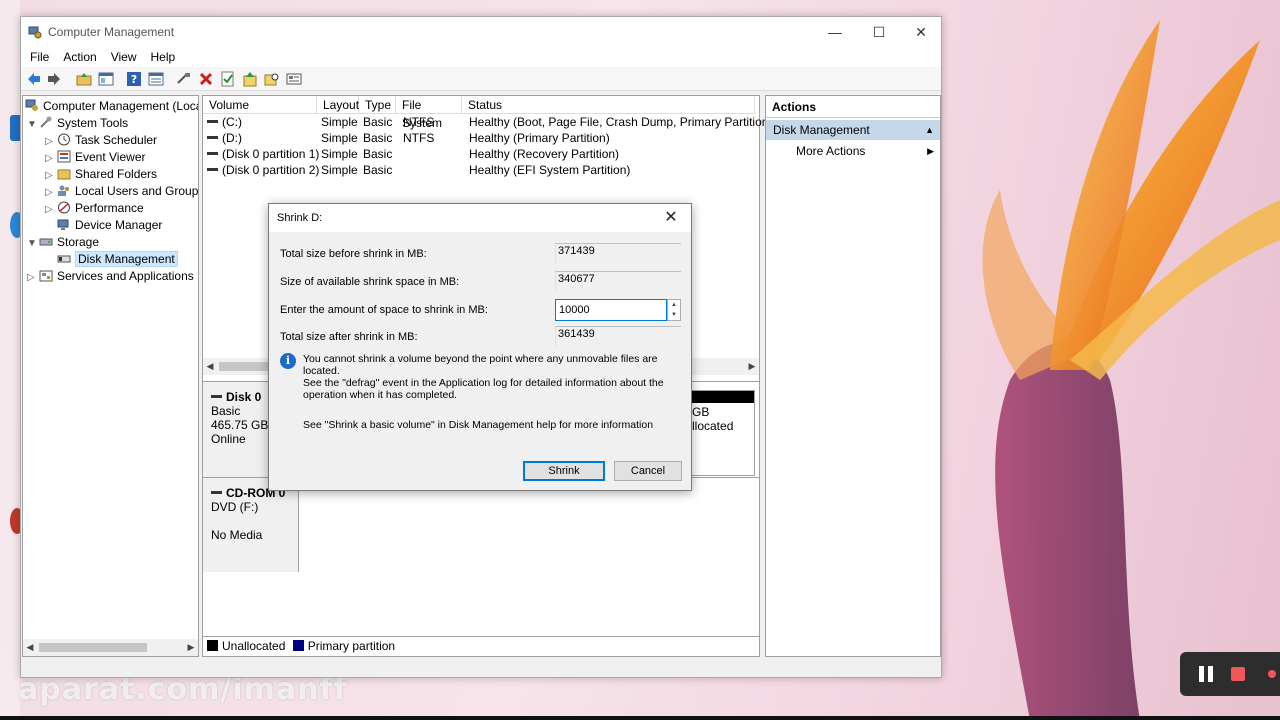 The width and height of the screenshot is (1280, 720). I want to click on settings-panel-icon, so click(294, 79).